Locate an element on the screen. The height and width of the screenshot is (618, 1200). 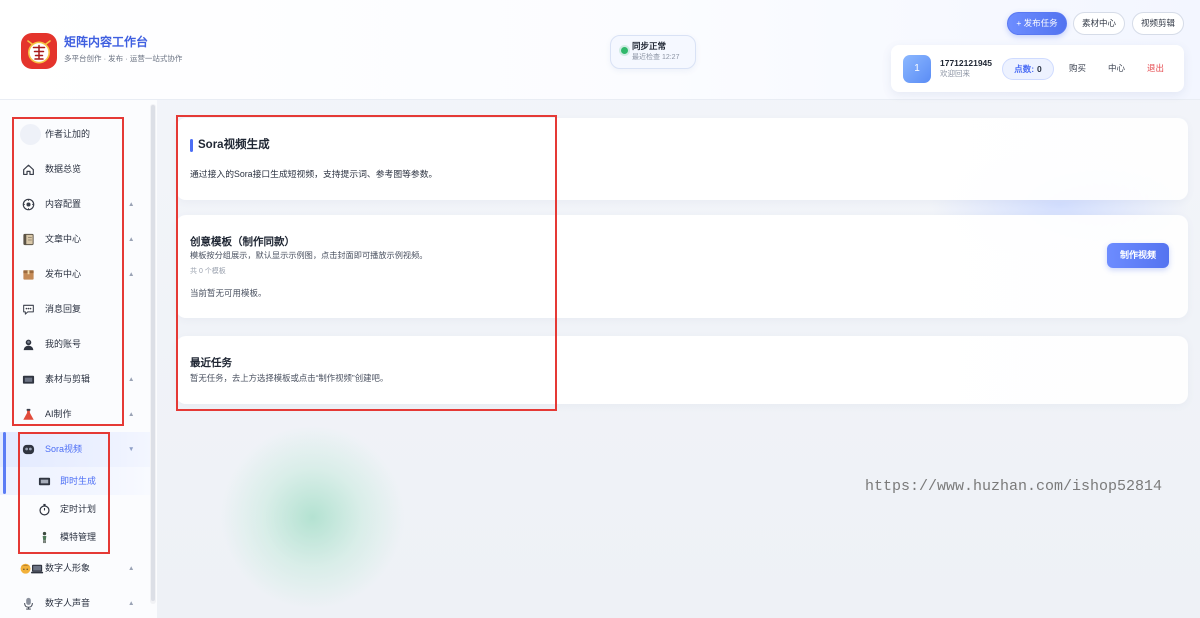
sidebar-item-materials-editing: 素材与剪辑 ▲ is located at coordinates (75, 379).